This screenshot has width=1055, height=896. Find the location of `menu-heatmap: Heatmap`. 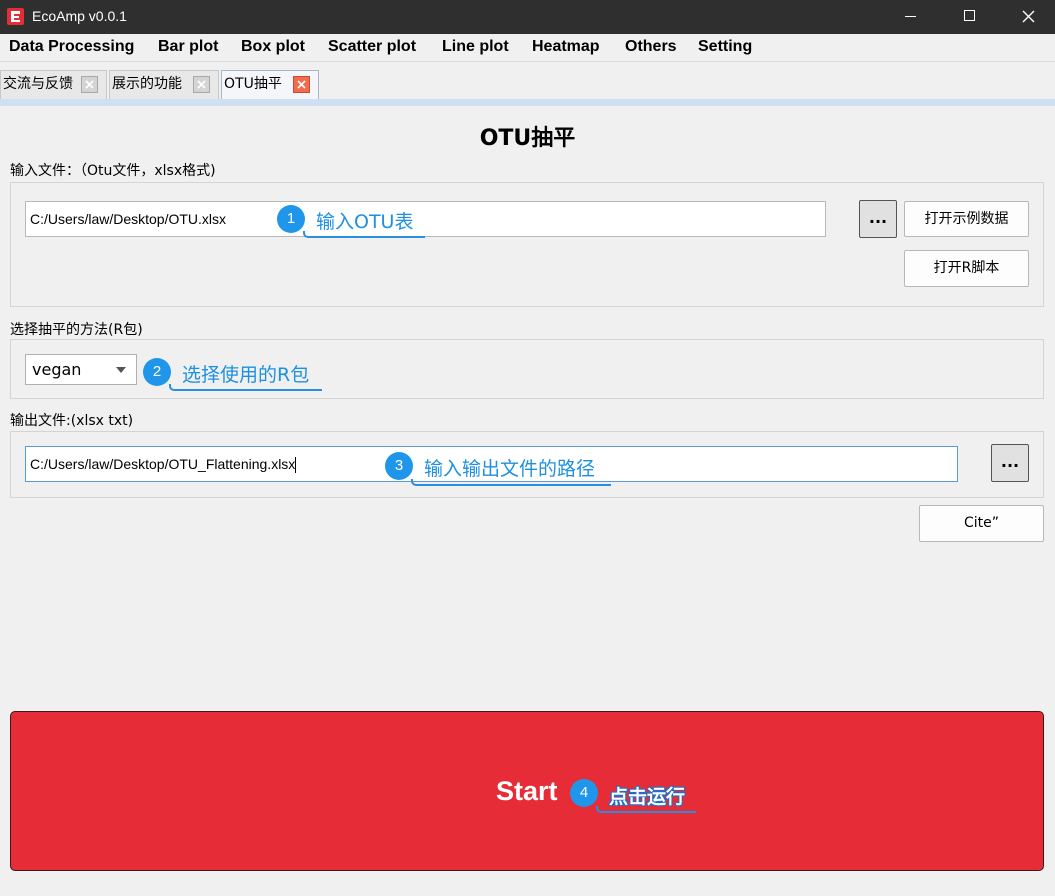

menu-heatmap: Heatmap is located at coordinates (566, 47).